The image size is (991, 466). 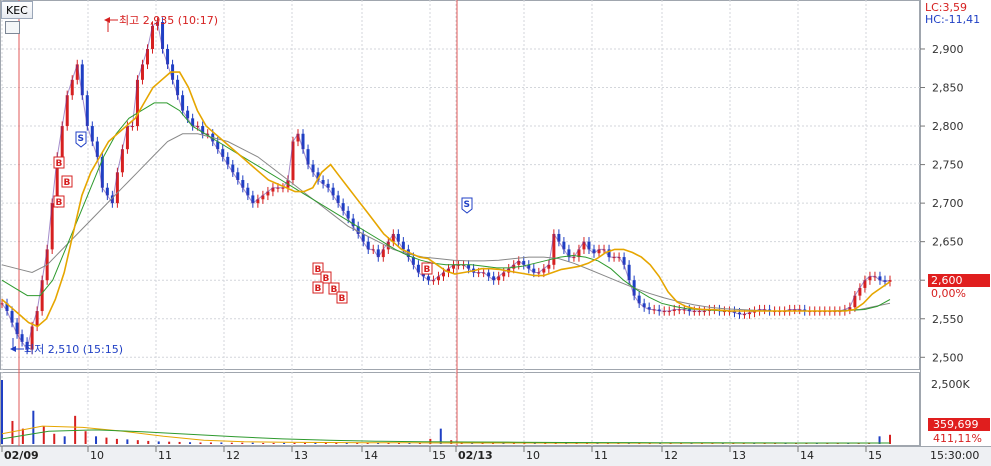 I want to click on volume-current: 359,699, so click(x=956, y=424).